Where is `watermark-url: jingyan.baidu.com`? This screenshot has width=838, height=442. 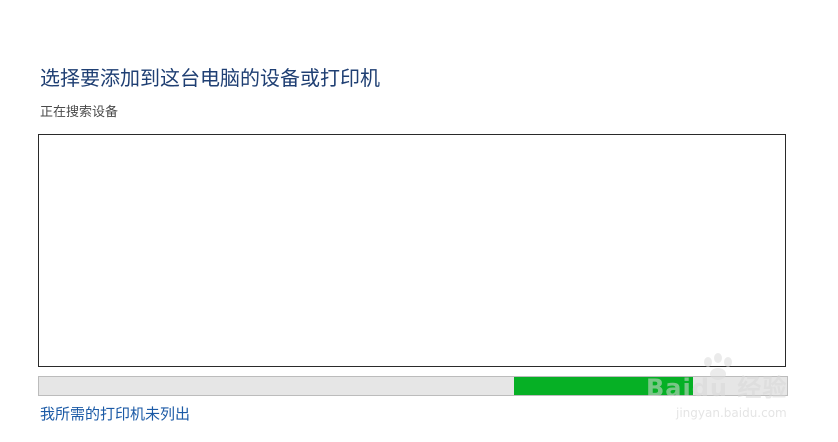 watermark-url: jingyan.baidu.com is located at coordinates (731, 413).